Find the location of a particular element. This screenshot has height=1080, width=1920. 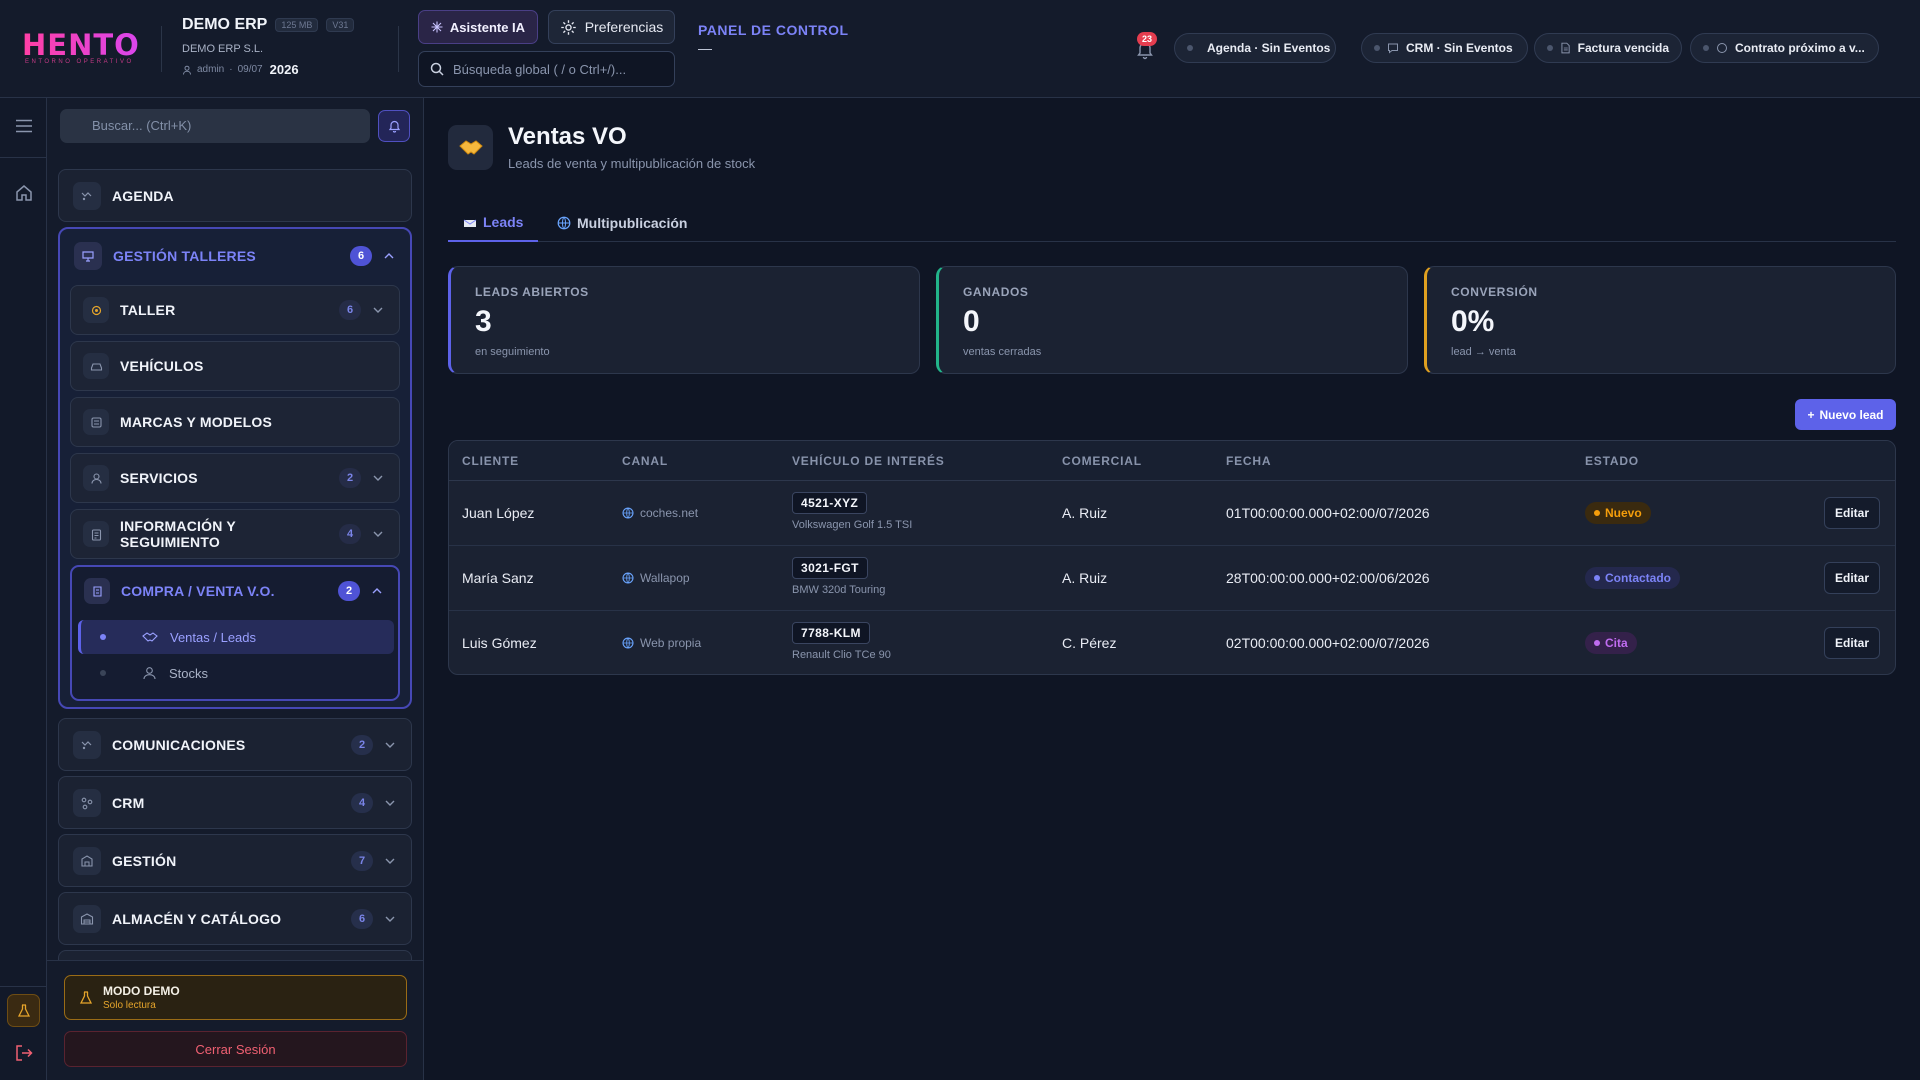

company-legal-name: DEMO ERP S.L. is located at coordinates (223, 49).